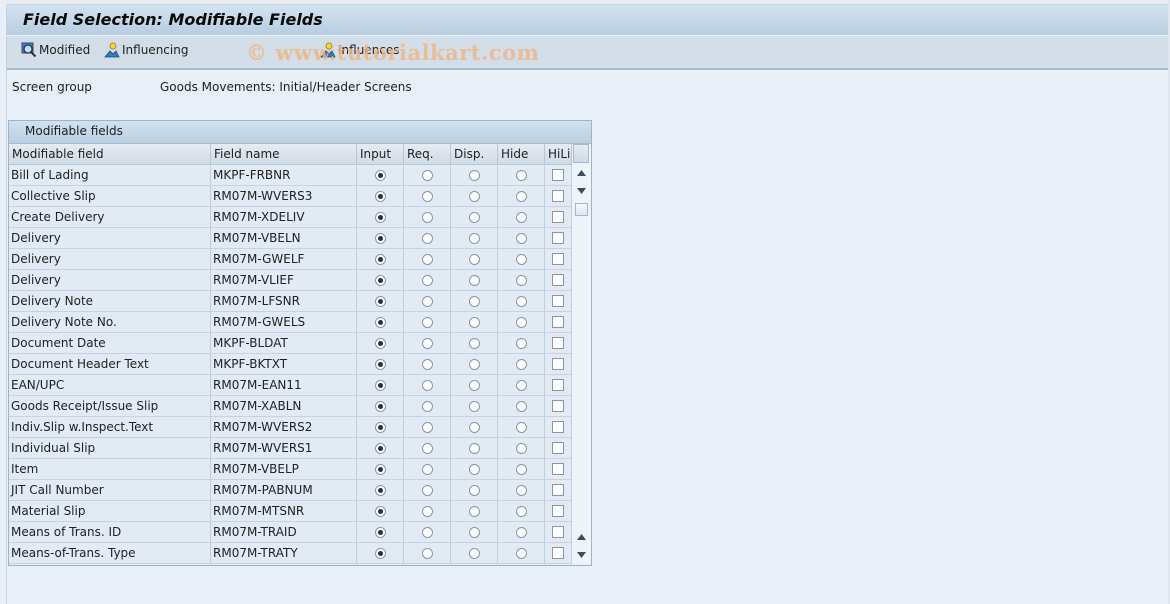  Describe the element at coordinates (360, 50) in the screenshot. I see `influences-button: Influences` at that location.